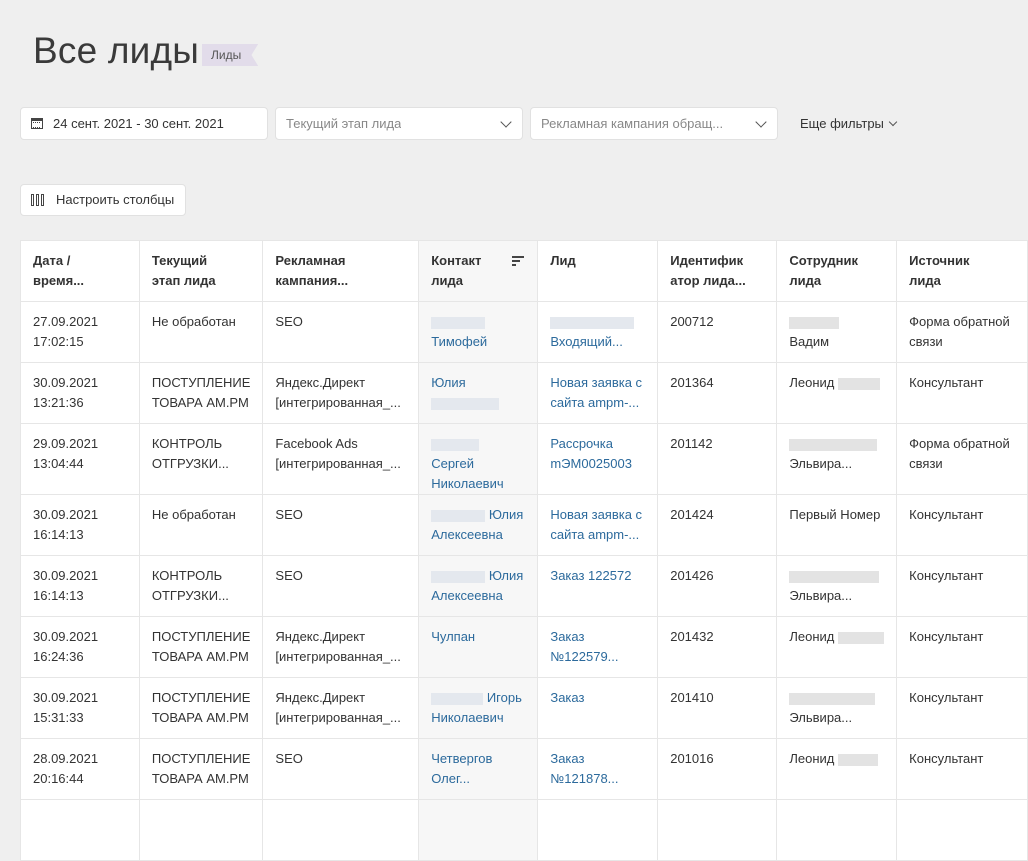 This screenshot has height=861, width=1028. What do you see at coordinates (717, 393) in the screenshot?
I see `cell-id: 201364` at bounding box center [717, 393].